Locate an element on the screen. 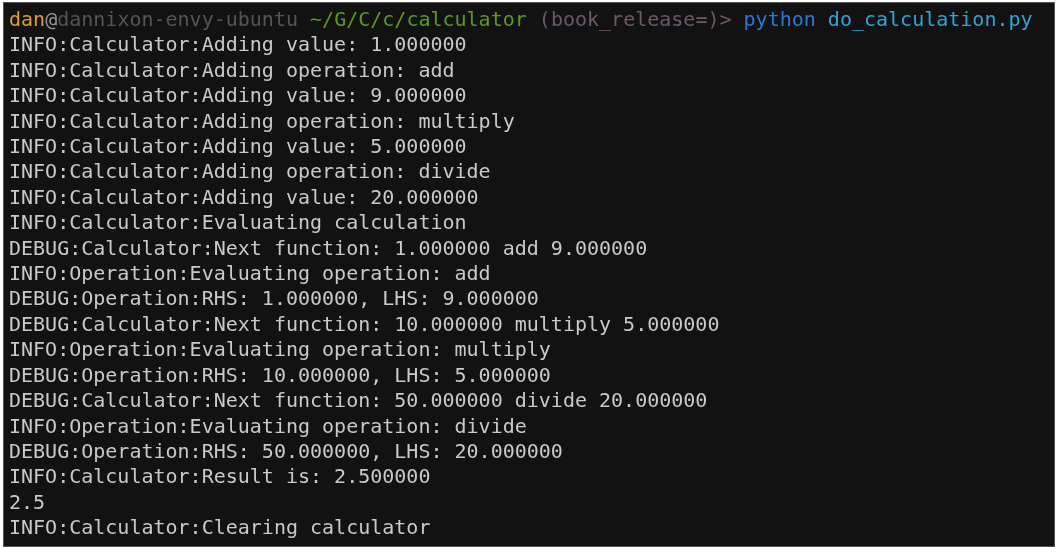 Image resolution: width=1058 pixels, height=547 pixels. output-line: DEBUG:Operation:RHS: 1.000000, LHS: 9.000000 is located at coordinates (274, 299).